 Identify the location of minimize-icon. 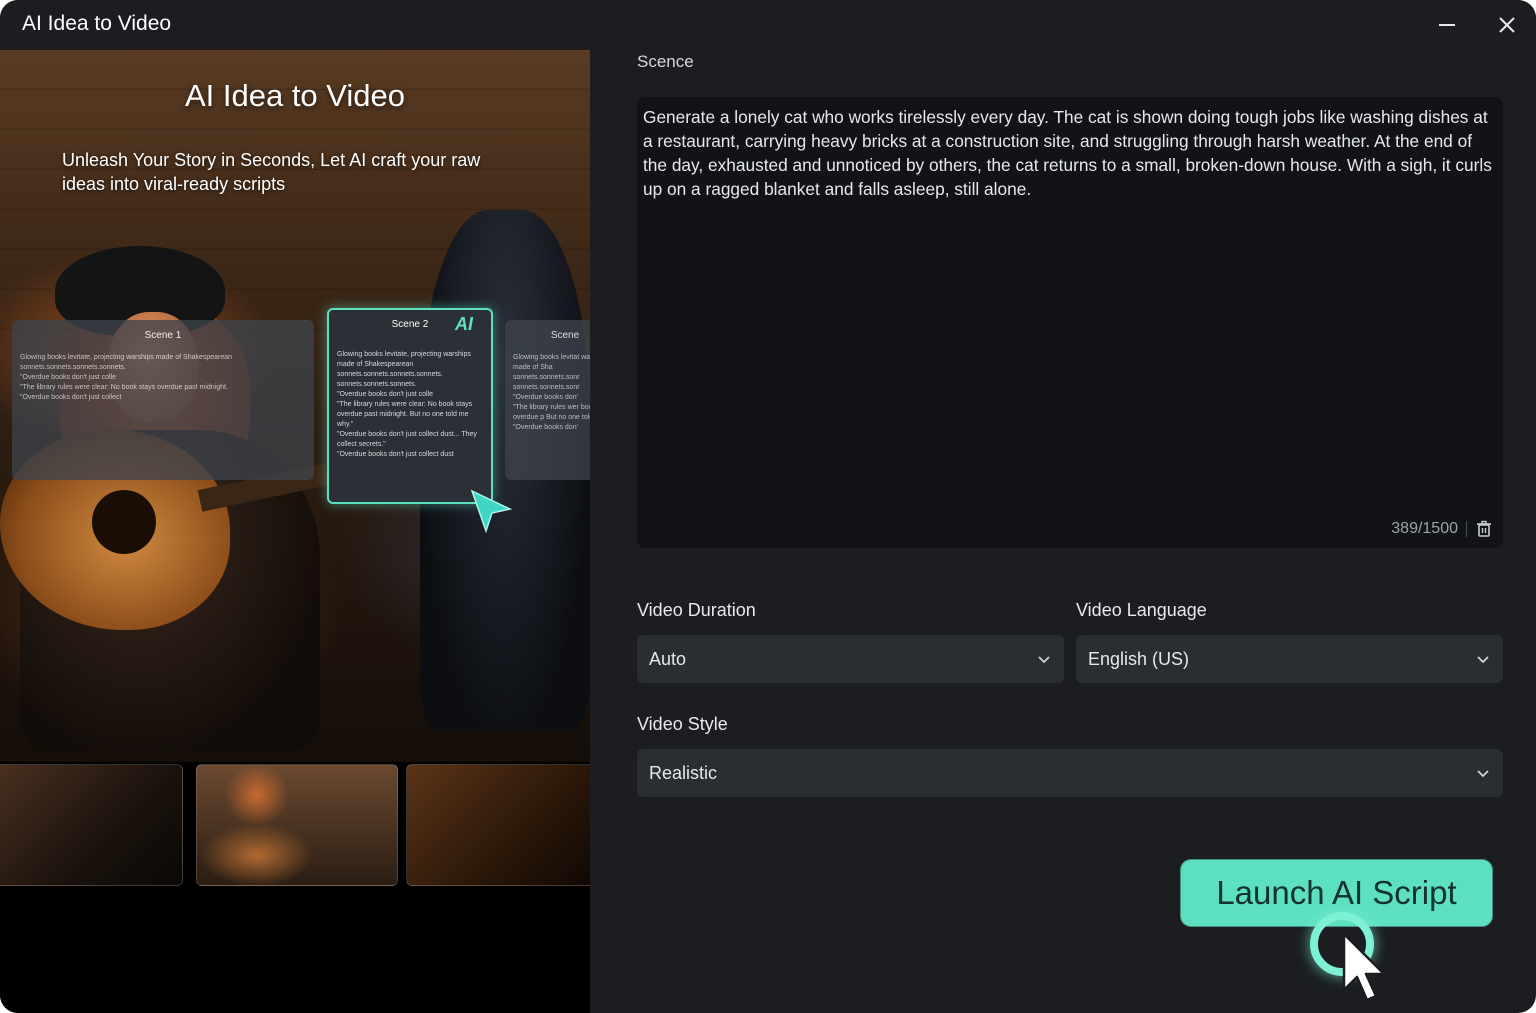
(1447, 25).